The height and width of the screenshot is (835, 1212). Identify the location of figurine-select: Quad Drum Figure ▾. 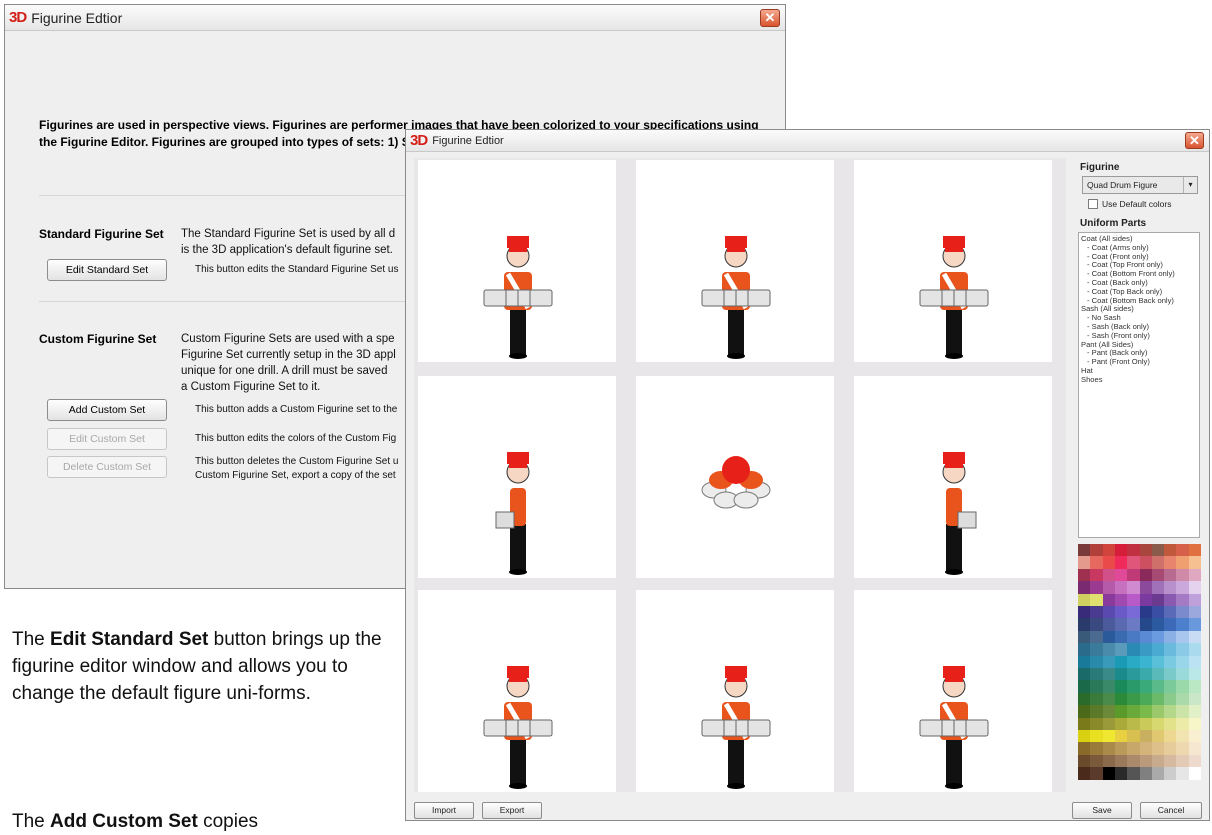
(1140, 185).